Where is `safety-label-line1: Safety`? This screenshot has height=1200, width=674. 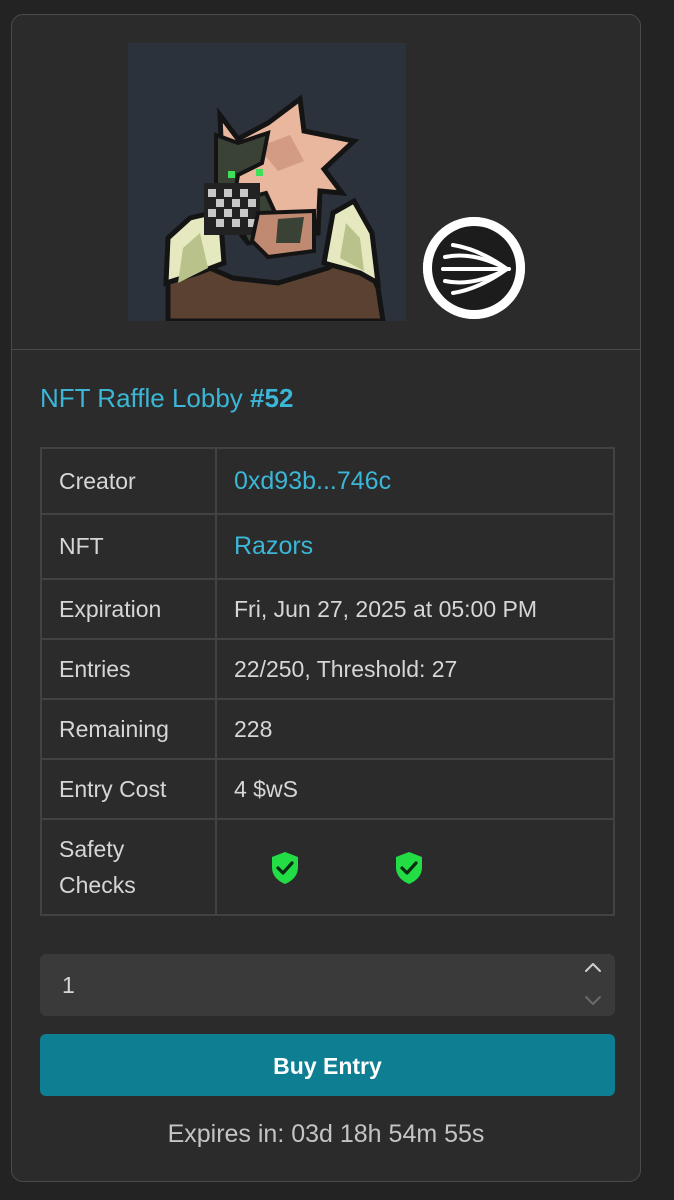
safety-label-line1: Safety is located at coordinates (92, 849).